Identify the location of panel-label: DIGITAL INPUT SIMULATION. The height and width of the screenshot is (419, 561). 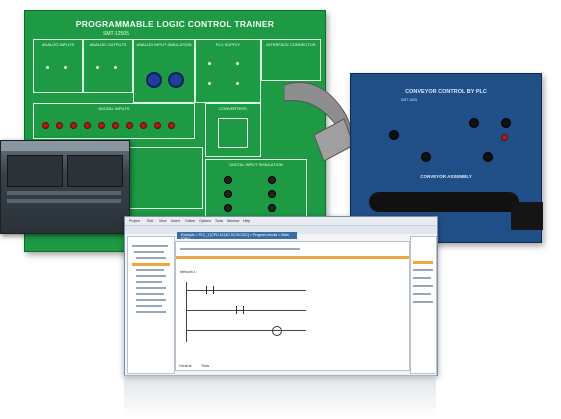
(256, 164).